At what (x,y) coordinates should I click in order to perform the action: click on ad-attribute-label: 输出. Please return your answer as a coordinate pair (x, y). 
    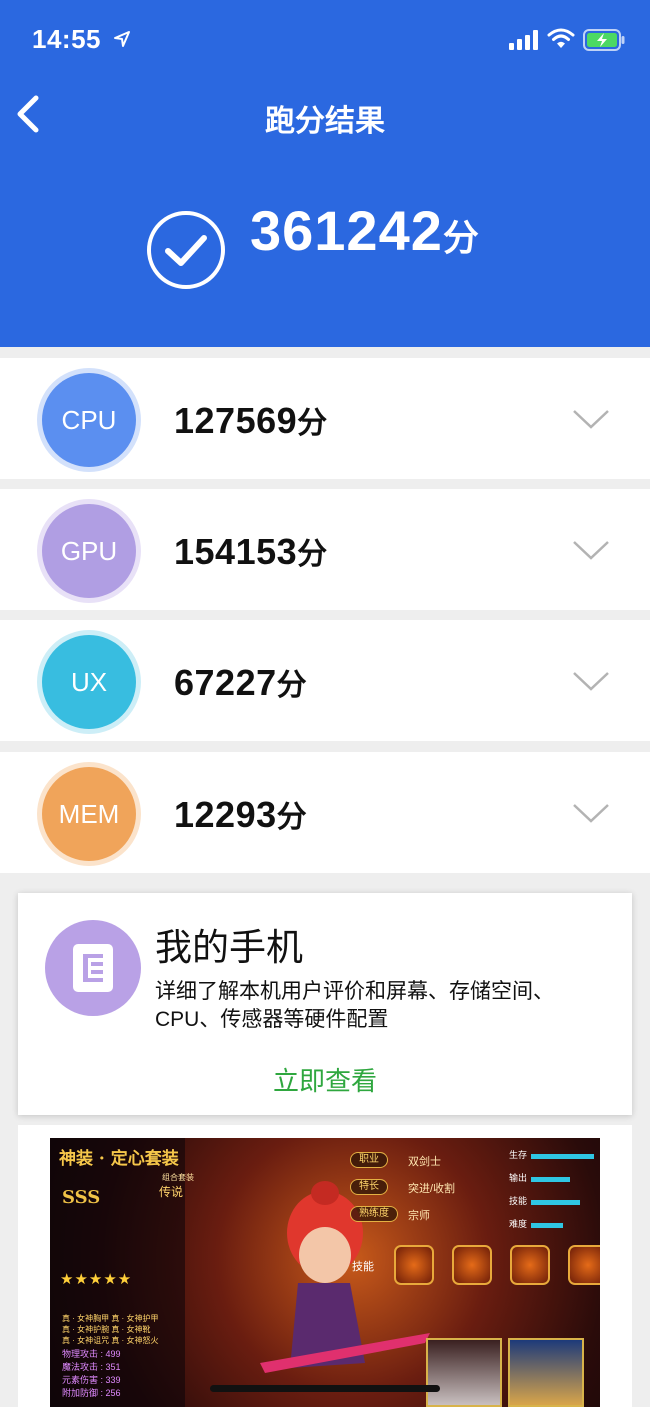
    Looking at the image, I should click on (518, 1178).